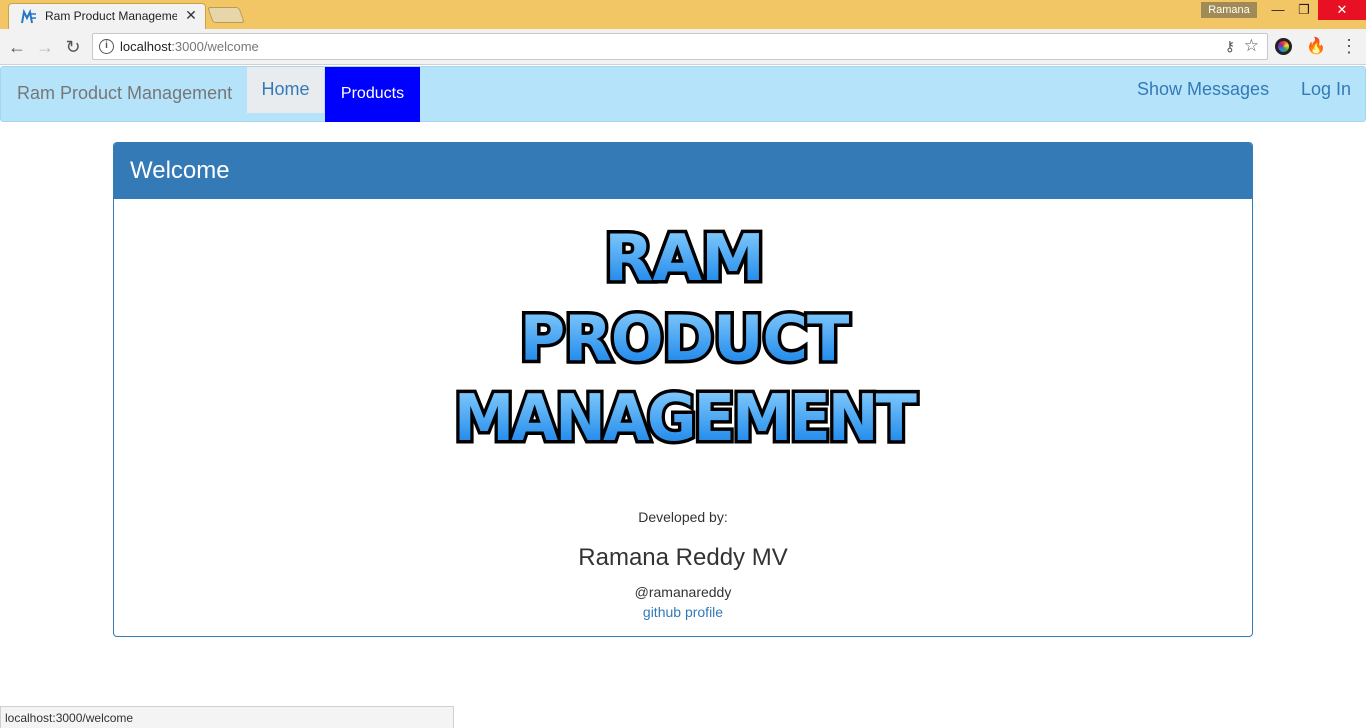 The height and width of the screenshot is (728, 1366). I want to click on logo-line-3: MANAGEMENT, so click(685, 419).